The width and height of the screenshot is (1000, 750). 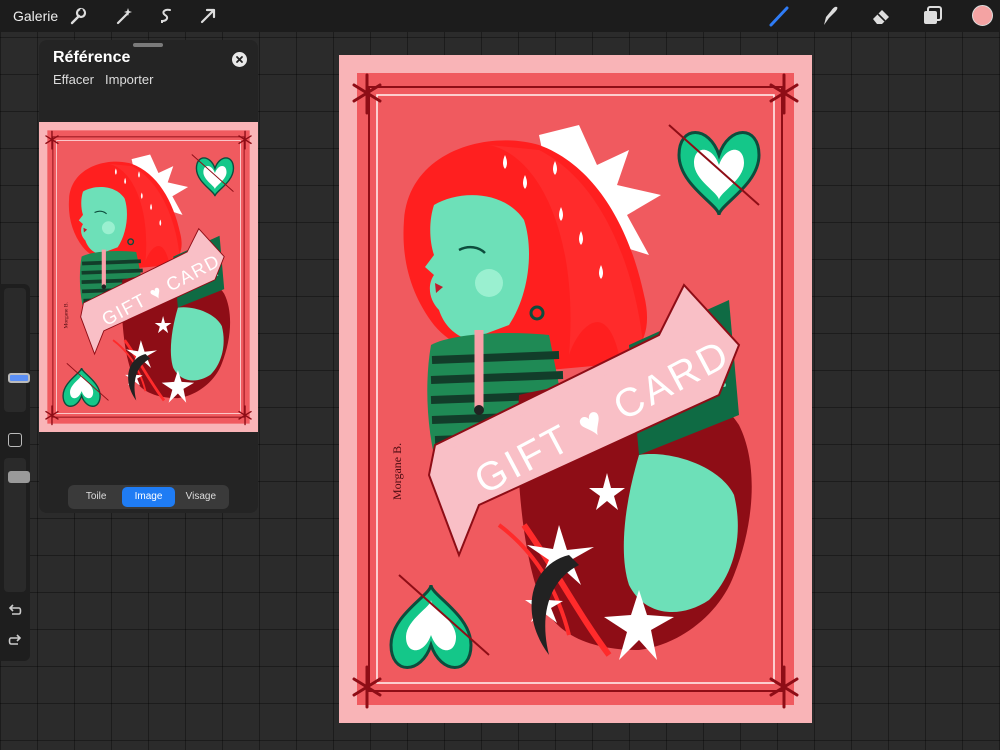 I want to click on opacity-slider, so click(x=17, y=525).